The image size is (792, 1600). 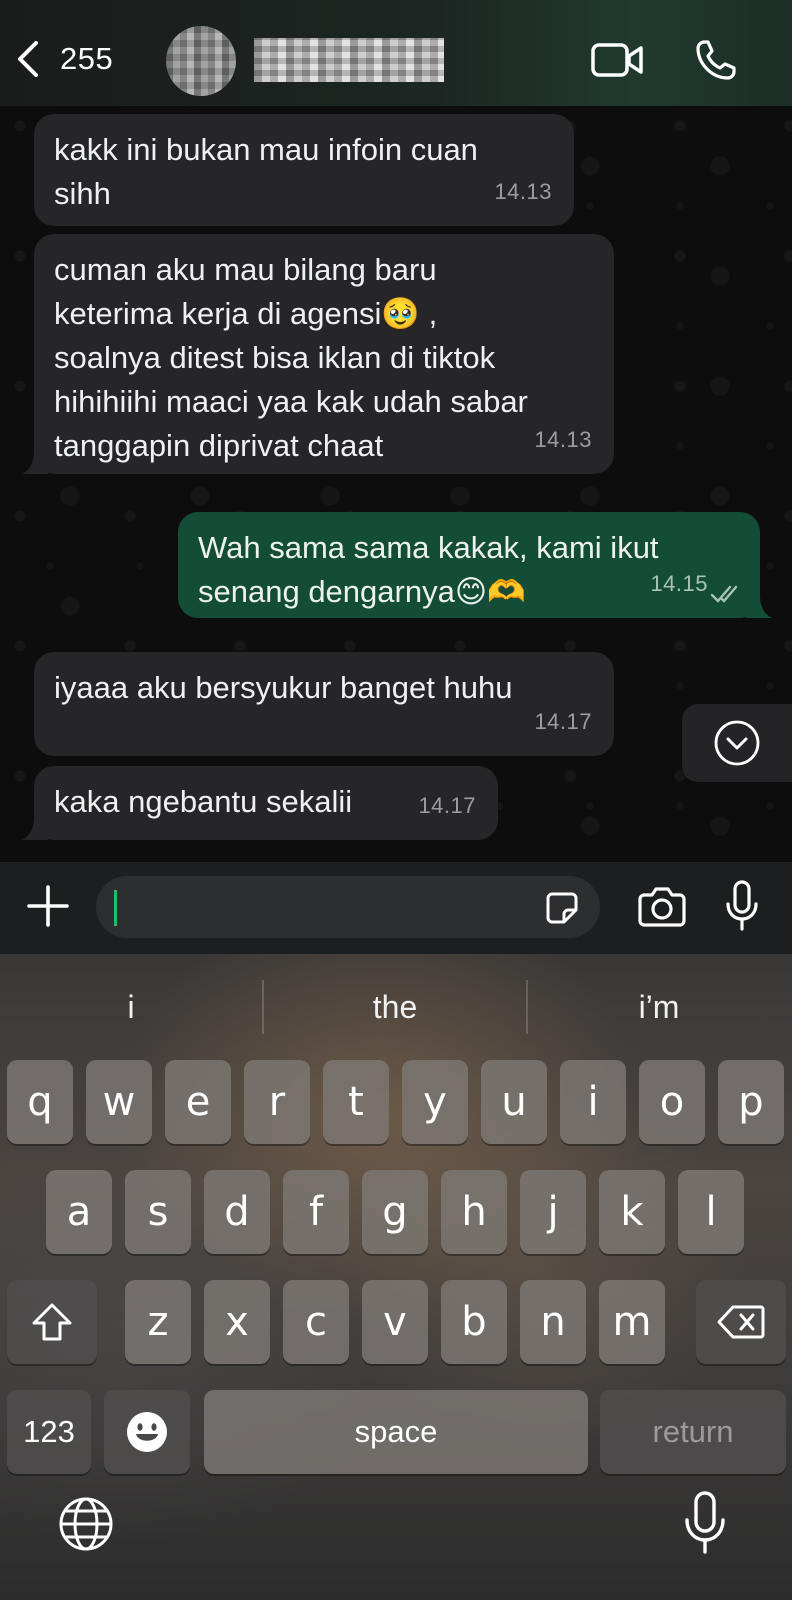 What do you see at coordinates (705, 1523) in the screenshot?
I see `dictation-mic-icon` at bounding box center [705, 1523].